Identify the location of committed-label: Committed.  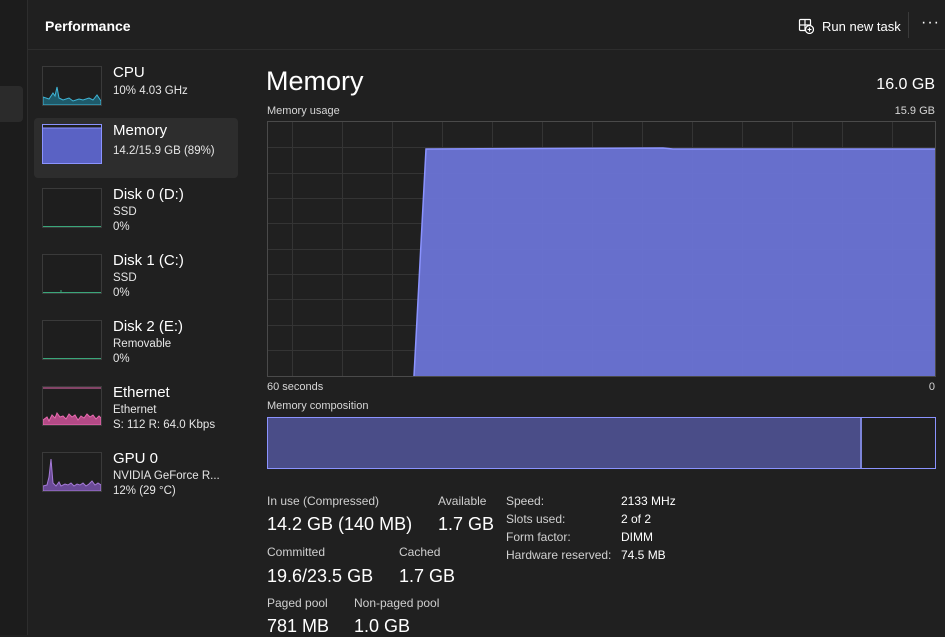
(296, 552).